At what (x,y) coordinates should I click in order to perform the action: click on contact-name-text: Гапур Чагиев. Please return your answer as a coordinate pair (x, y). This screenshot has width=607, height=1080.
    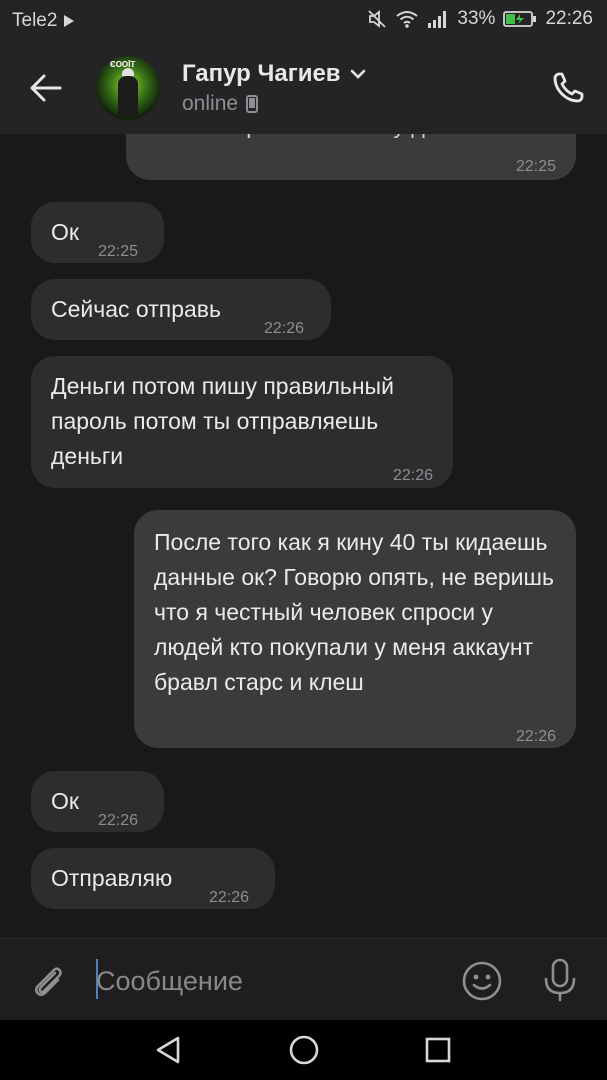
    Looking at the image, I should click on (261, 73).